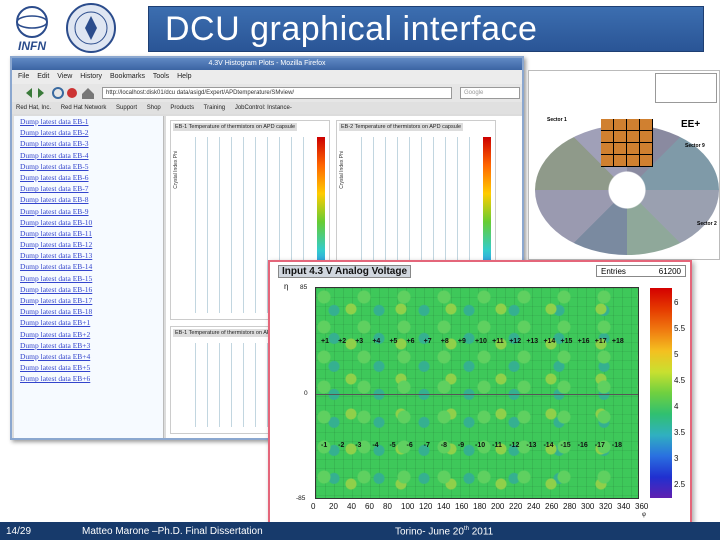  What do you see at coordinates (88, 121) in the screenshot?
I see `dump-link: Dump latest data EB-1` at bounding box center [88, 121].